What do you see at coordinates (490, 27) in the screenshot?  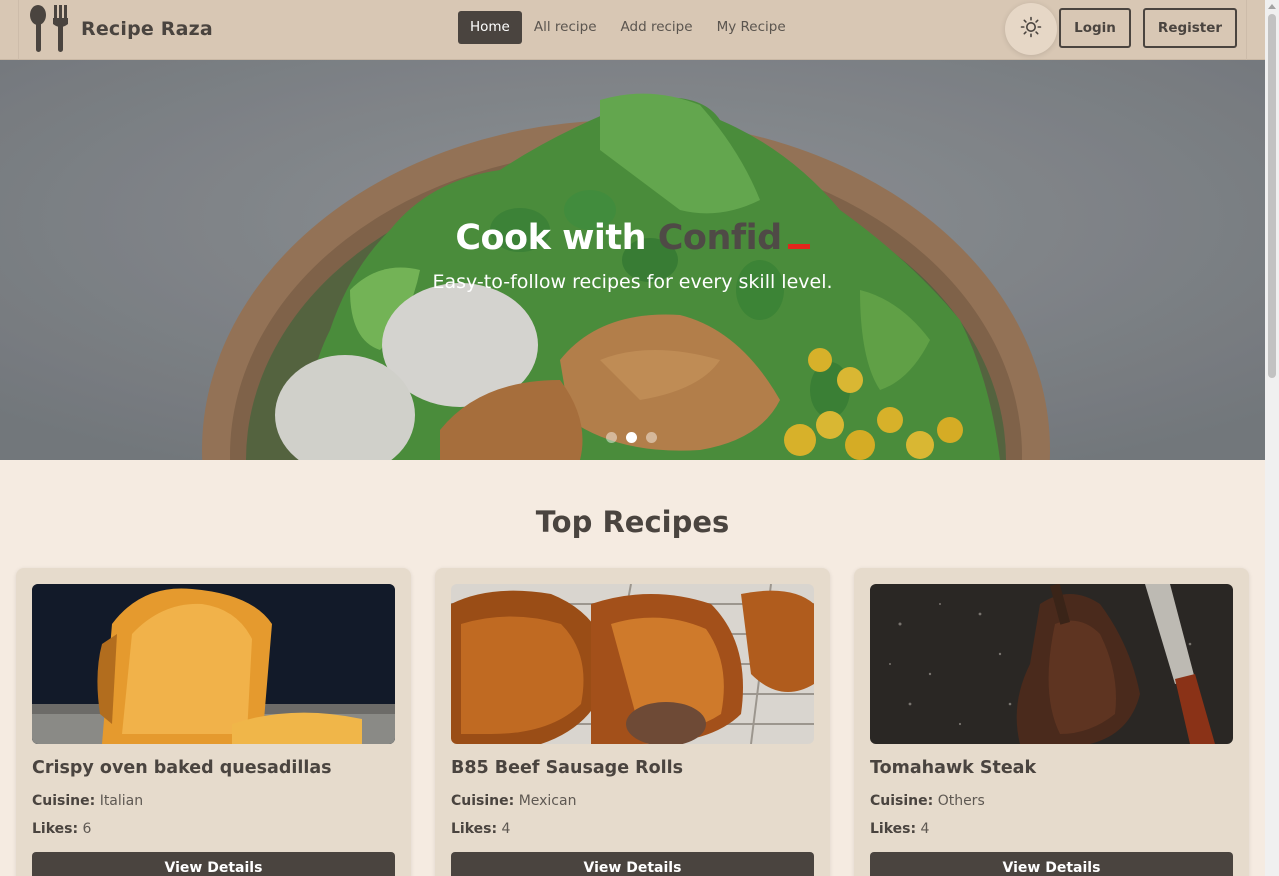 I see `nav-link-home: Home` at bounding box center [490, 27].